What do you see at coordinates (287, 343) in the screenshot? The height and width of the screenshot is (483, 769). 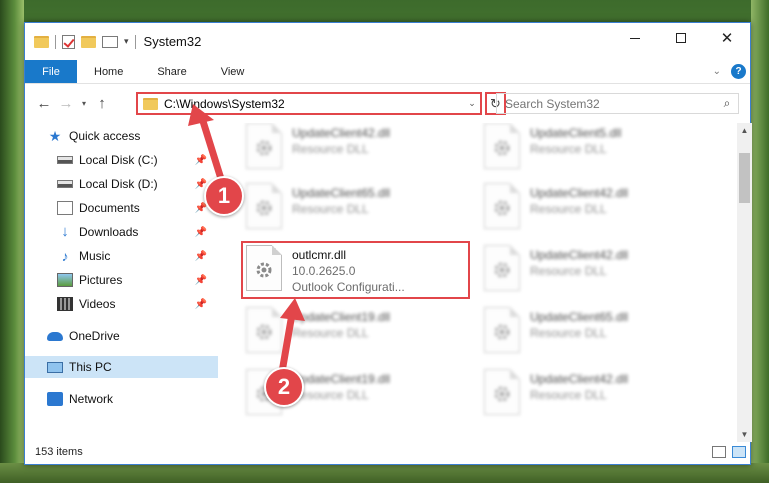 I see `arrow-2-shaft` at bounding box center [287, 343].